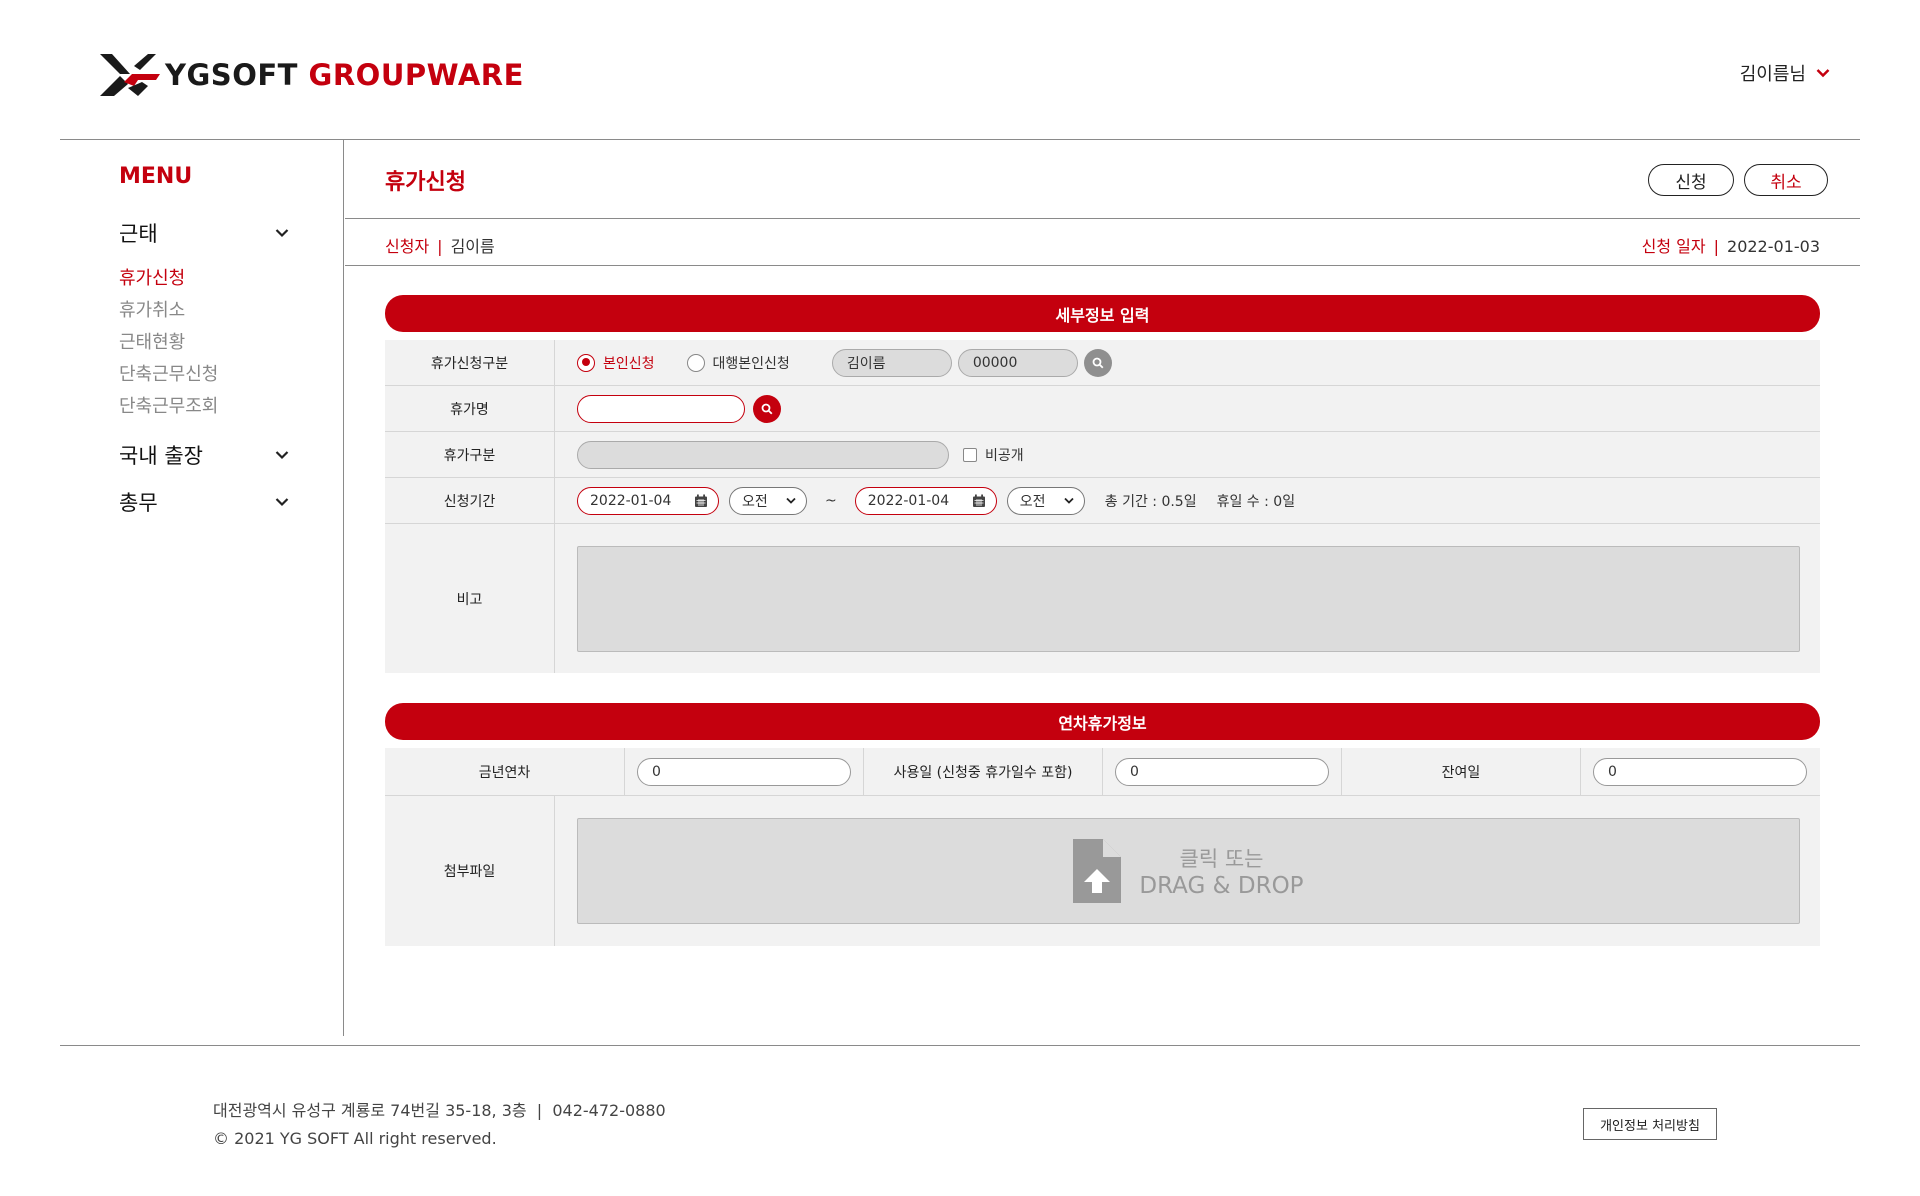 The height and width of the screenshot is (1196, 1920). Describe the element at coordinates (204, 455) in the screenshot. I see `sidebar-category-domestic-trip: 국내 출장` at that location.